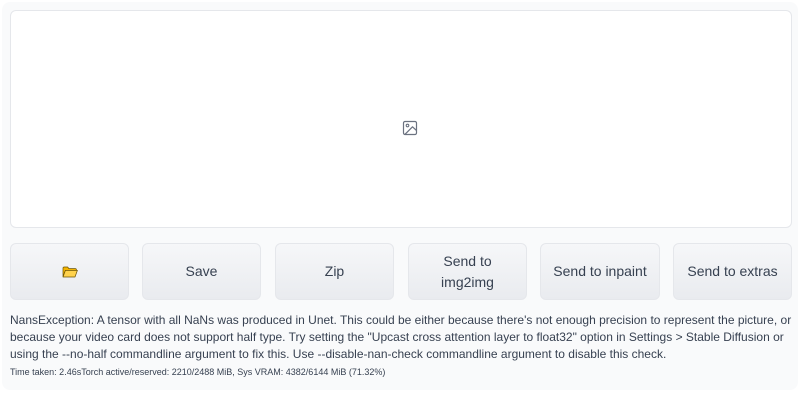 The height and width of the screenshot is (398, 800). I want to click on folder-icon, so click(70, 271).